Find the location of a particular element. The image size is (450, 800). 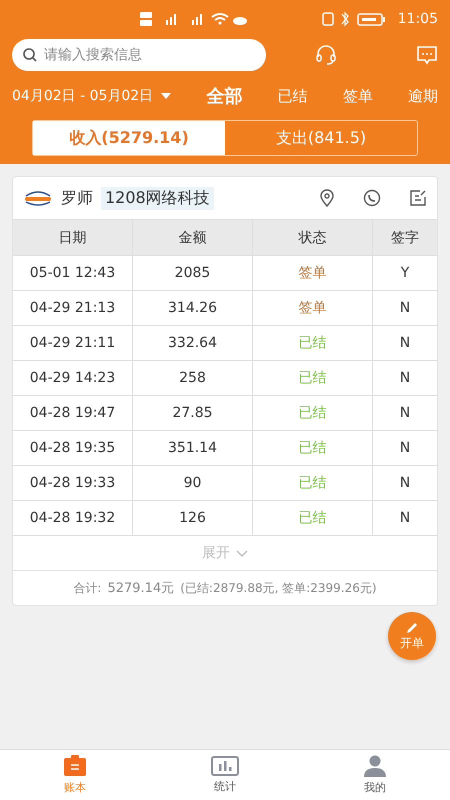

pencil-icon is located at coordinates (412, 627).